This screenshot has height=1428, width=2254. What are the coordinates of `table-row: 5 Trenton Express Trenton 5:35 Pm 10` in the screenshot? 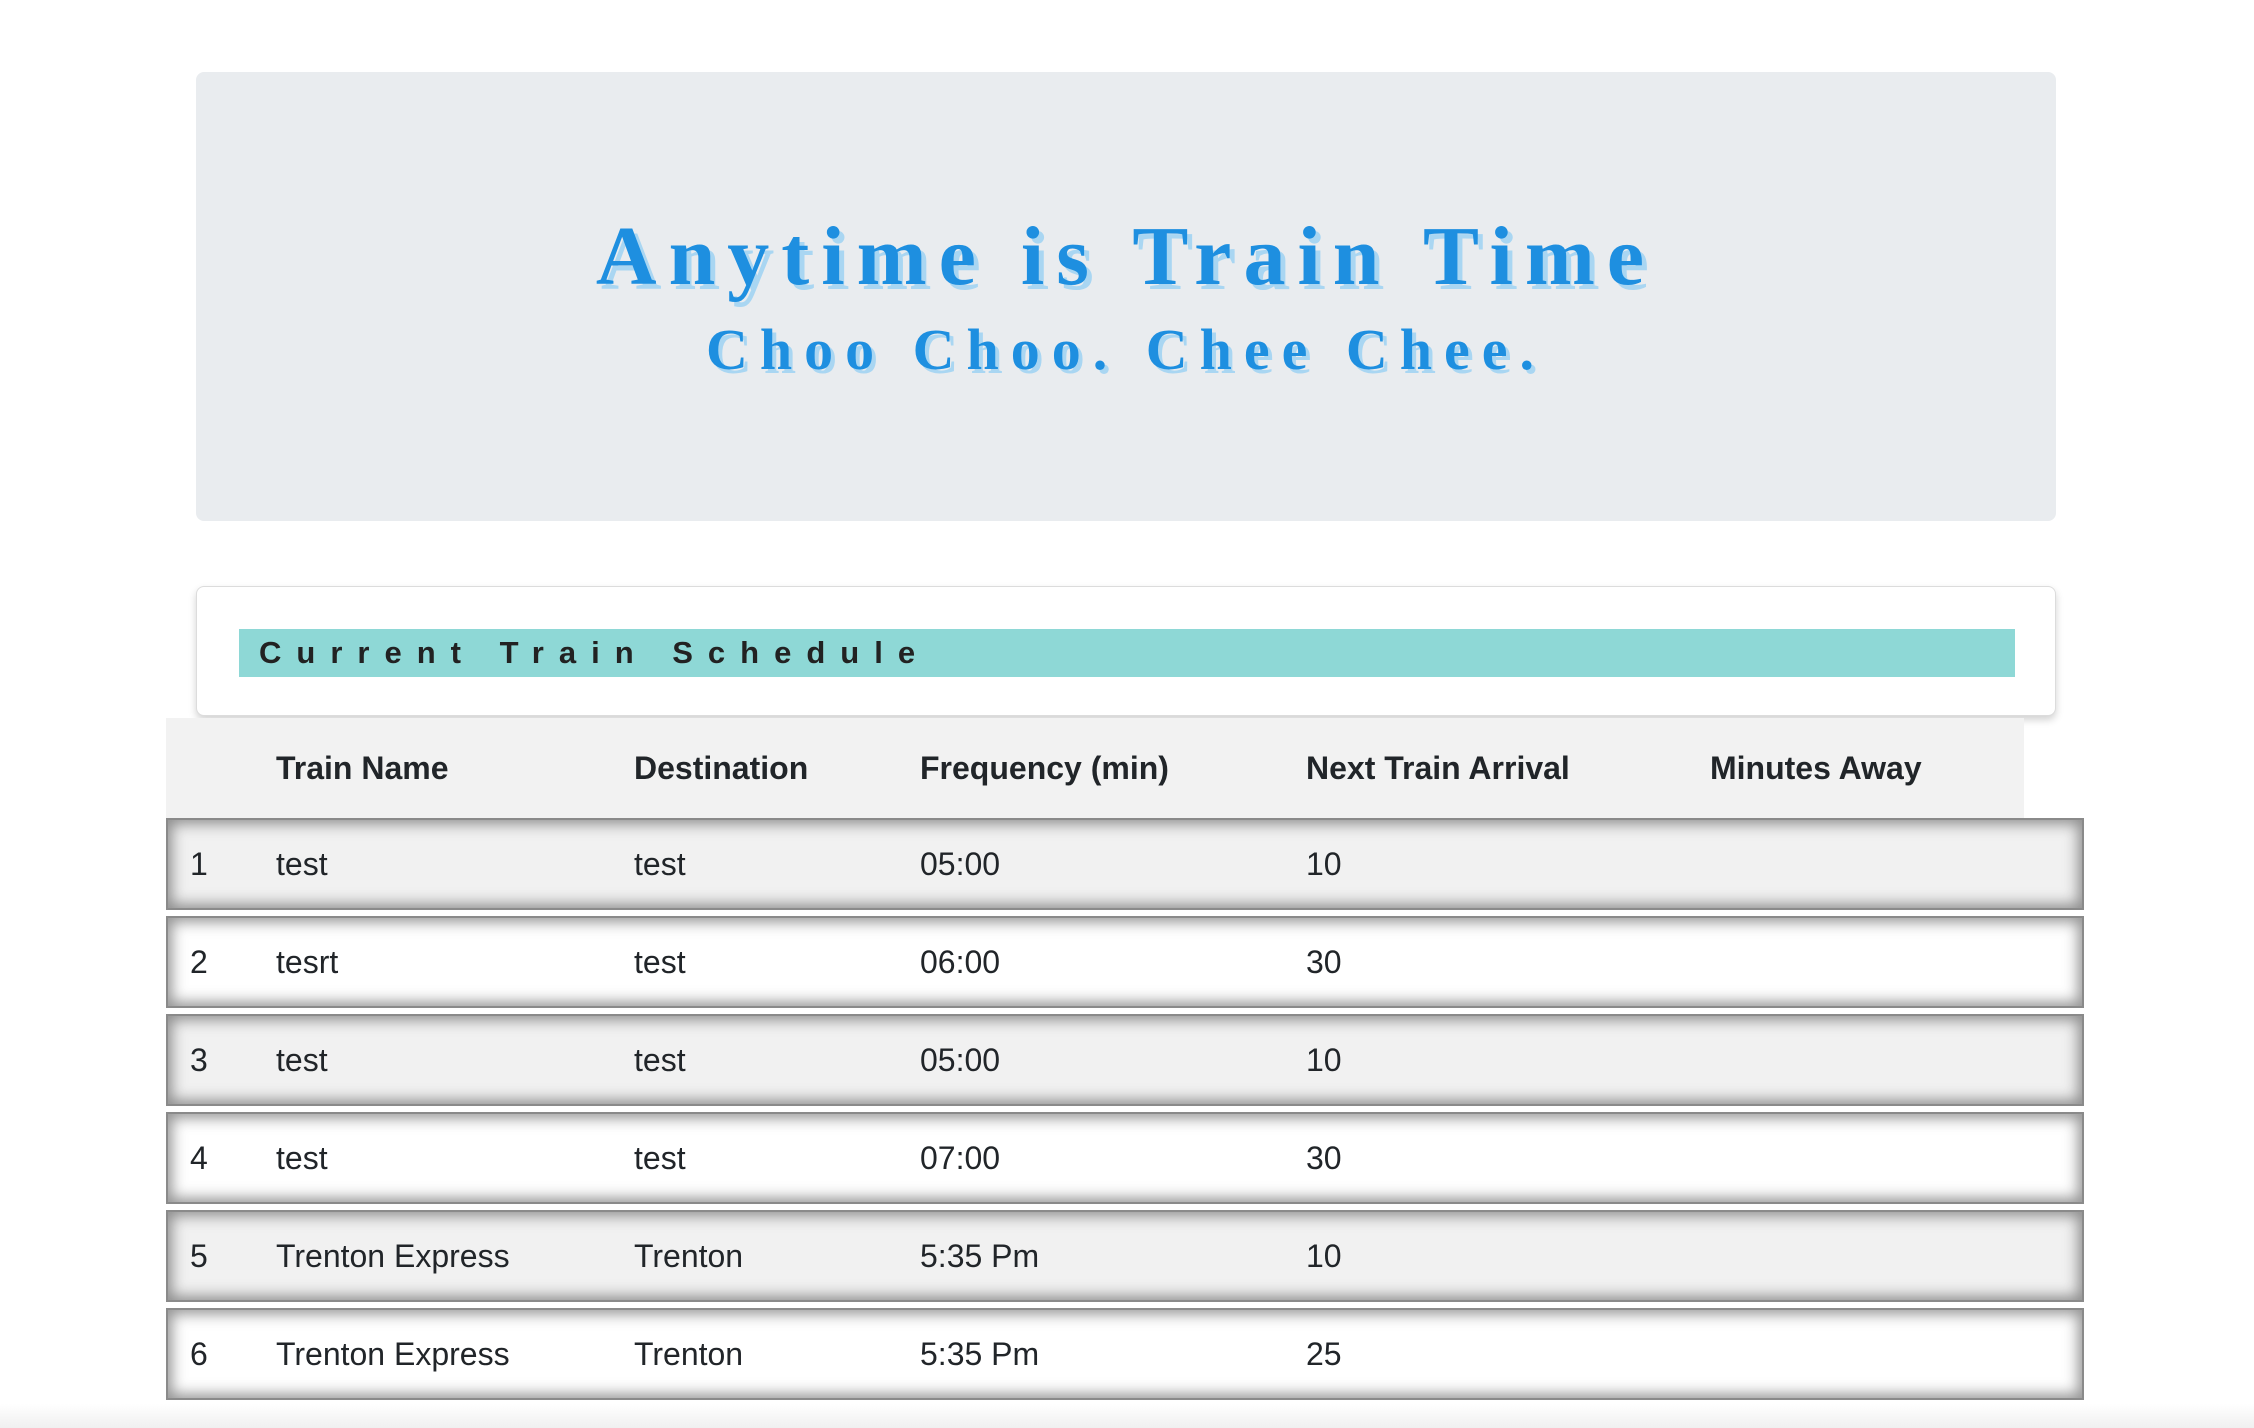 It's located at (1125, 1256).